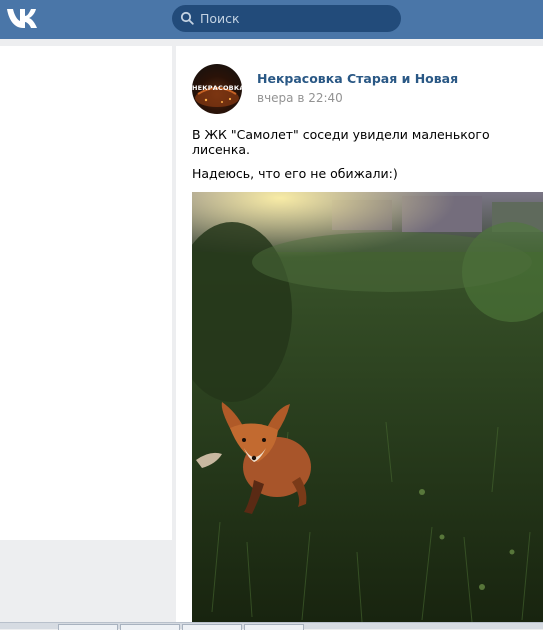 This screenshot has width=543, height=630. What do you see at coordinates (220, 18) in the screenshot?
I see `search-placeholder: Поиск` at bounding box center [220, 18].